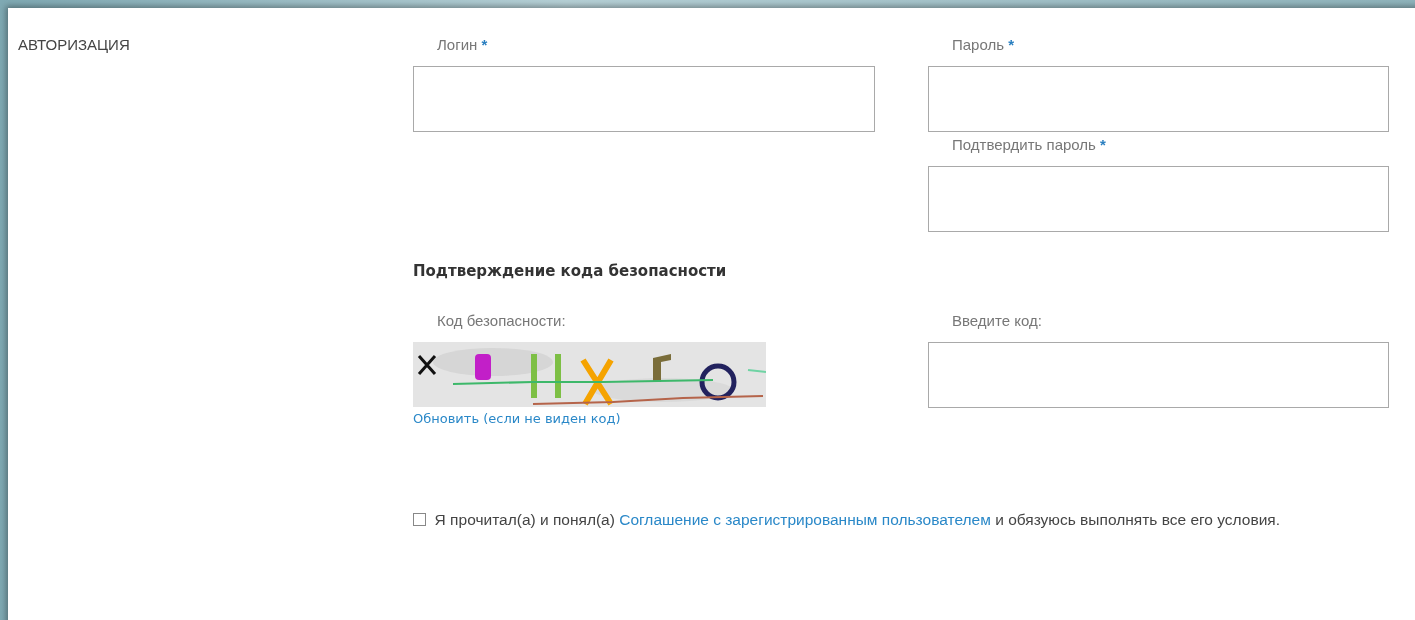 This screenshot has width=1415, height=620. Describe the element at coordinates (1158, 99) in the screenshot. I see `password-field` at that location.